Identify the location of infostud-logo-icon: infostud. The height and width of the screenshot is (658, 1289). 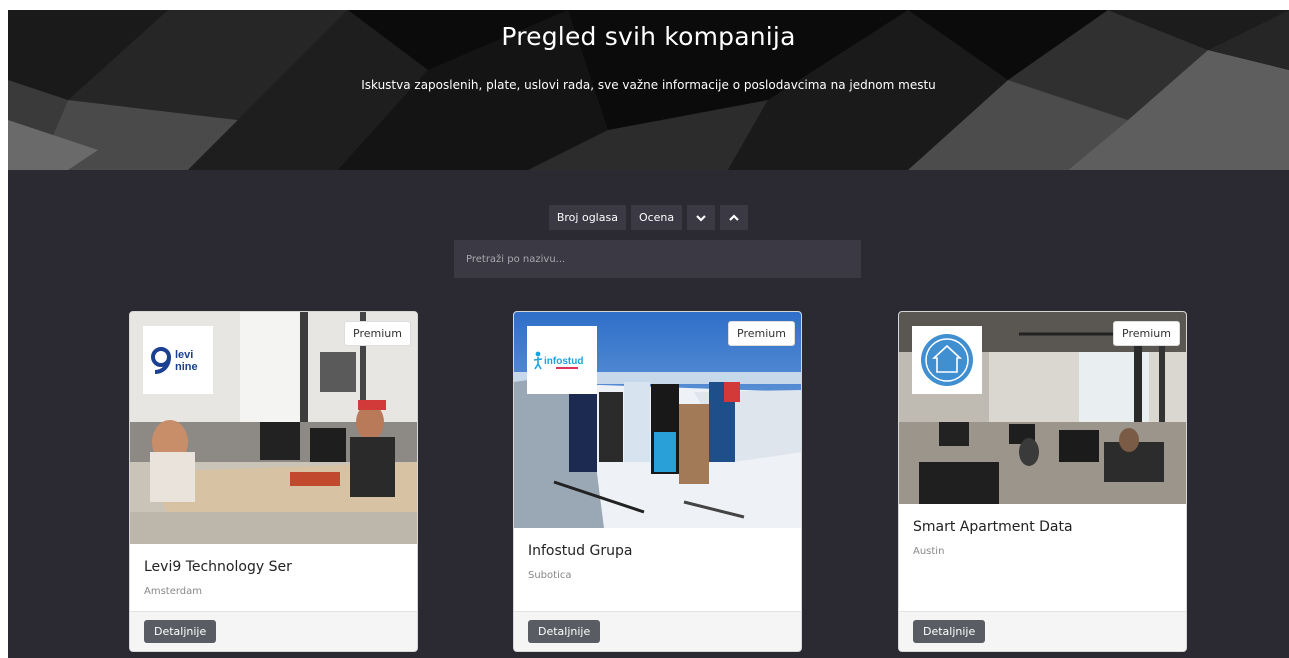
(558, 360).